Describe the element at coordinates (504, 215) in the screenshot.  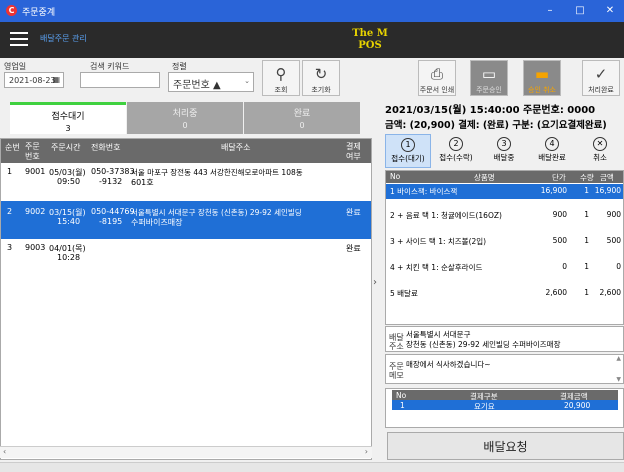
I see `table-row: 2 + 음료 택 1: 청귤에이드(16OZ) 900 1 900` at that location.